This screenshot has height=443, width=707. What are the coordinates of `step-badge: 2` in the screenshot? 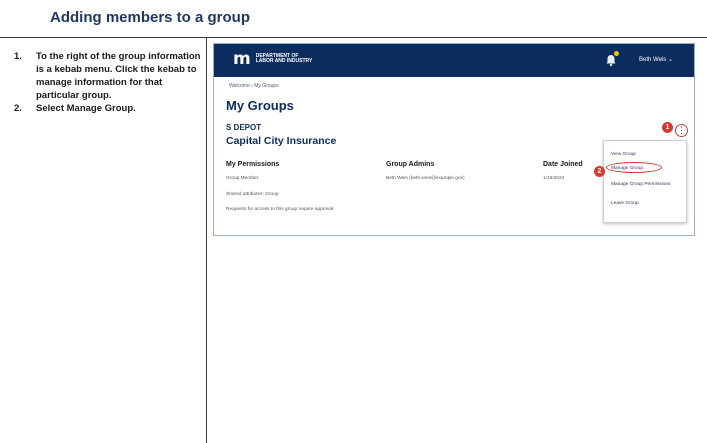 It's located at (599, 171).